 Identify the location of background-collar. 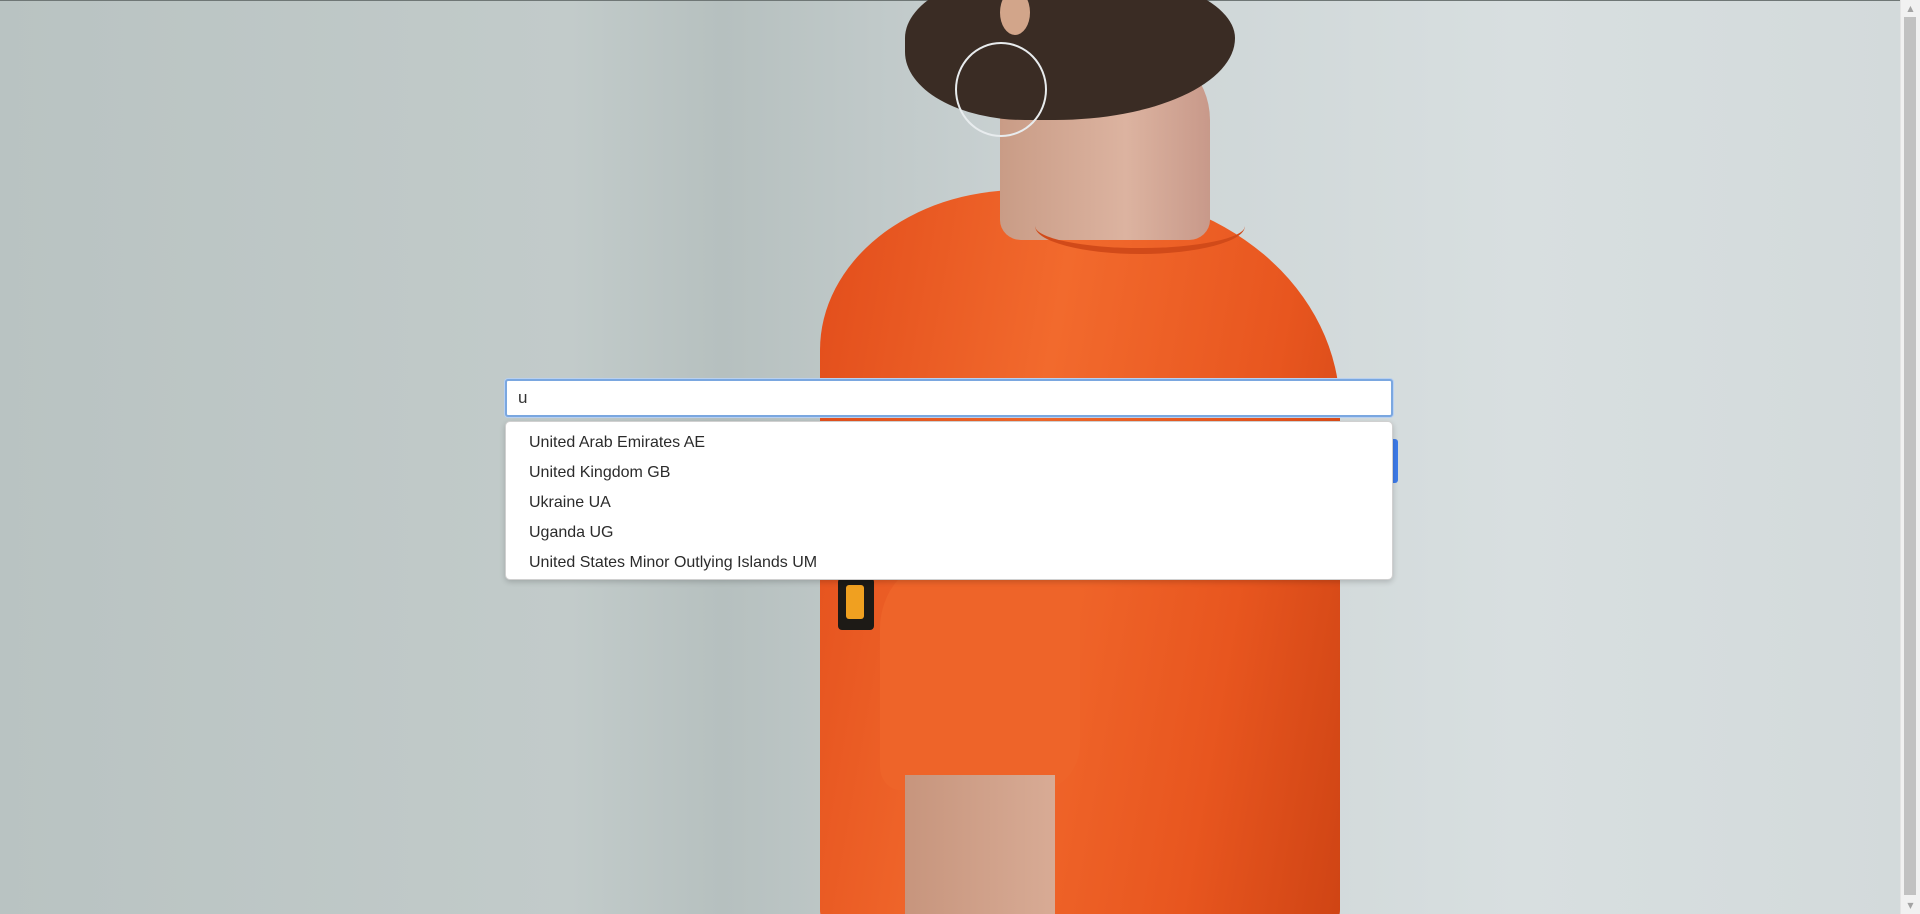
(1140, 226).